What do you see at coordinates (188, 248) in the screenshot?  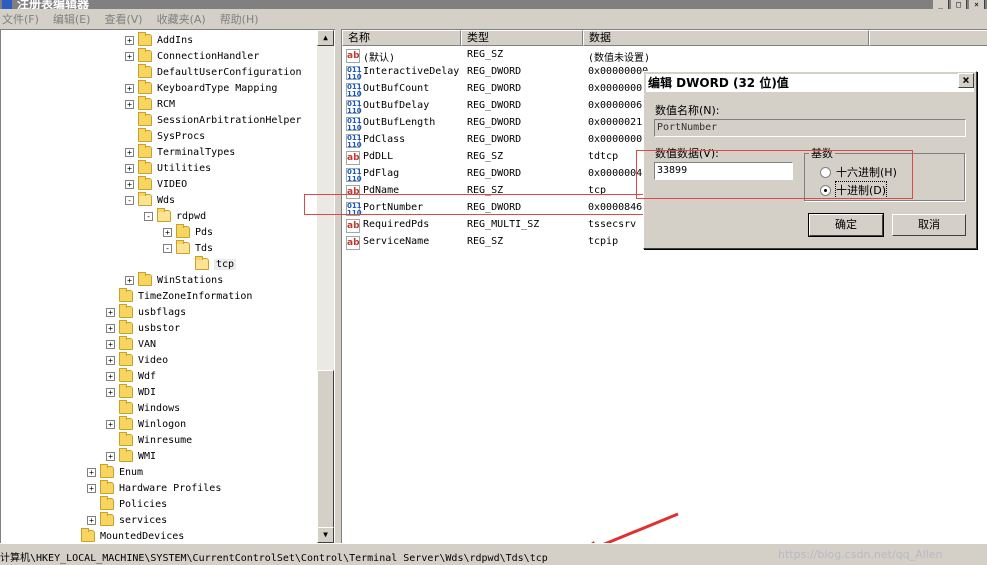 I see `tree-node: - Tds` at bounding box center [188, 248].